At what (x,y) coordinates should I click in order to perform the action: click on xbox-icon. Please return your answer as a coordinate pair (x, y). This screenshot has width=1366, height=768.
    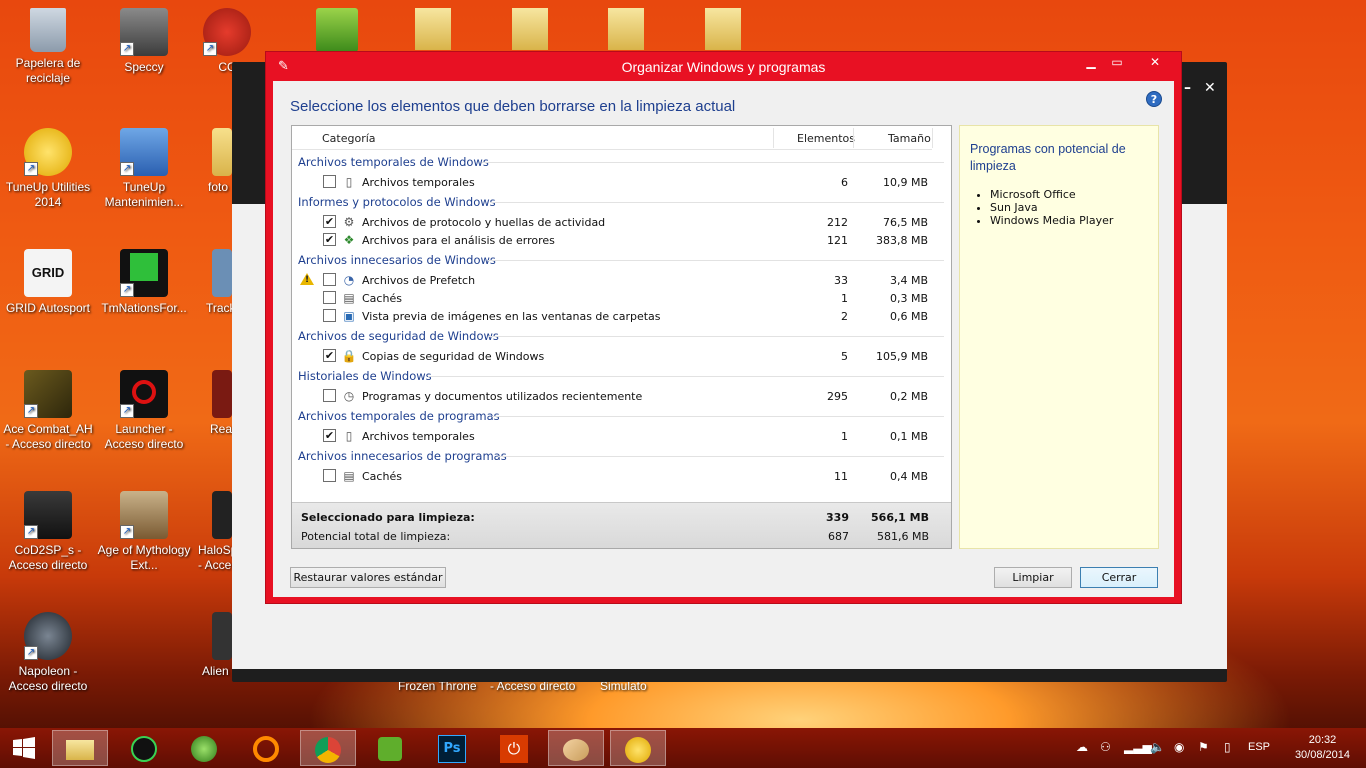
    Looking at the image, I should click on (204, 748).